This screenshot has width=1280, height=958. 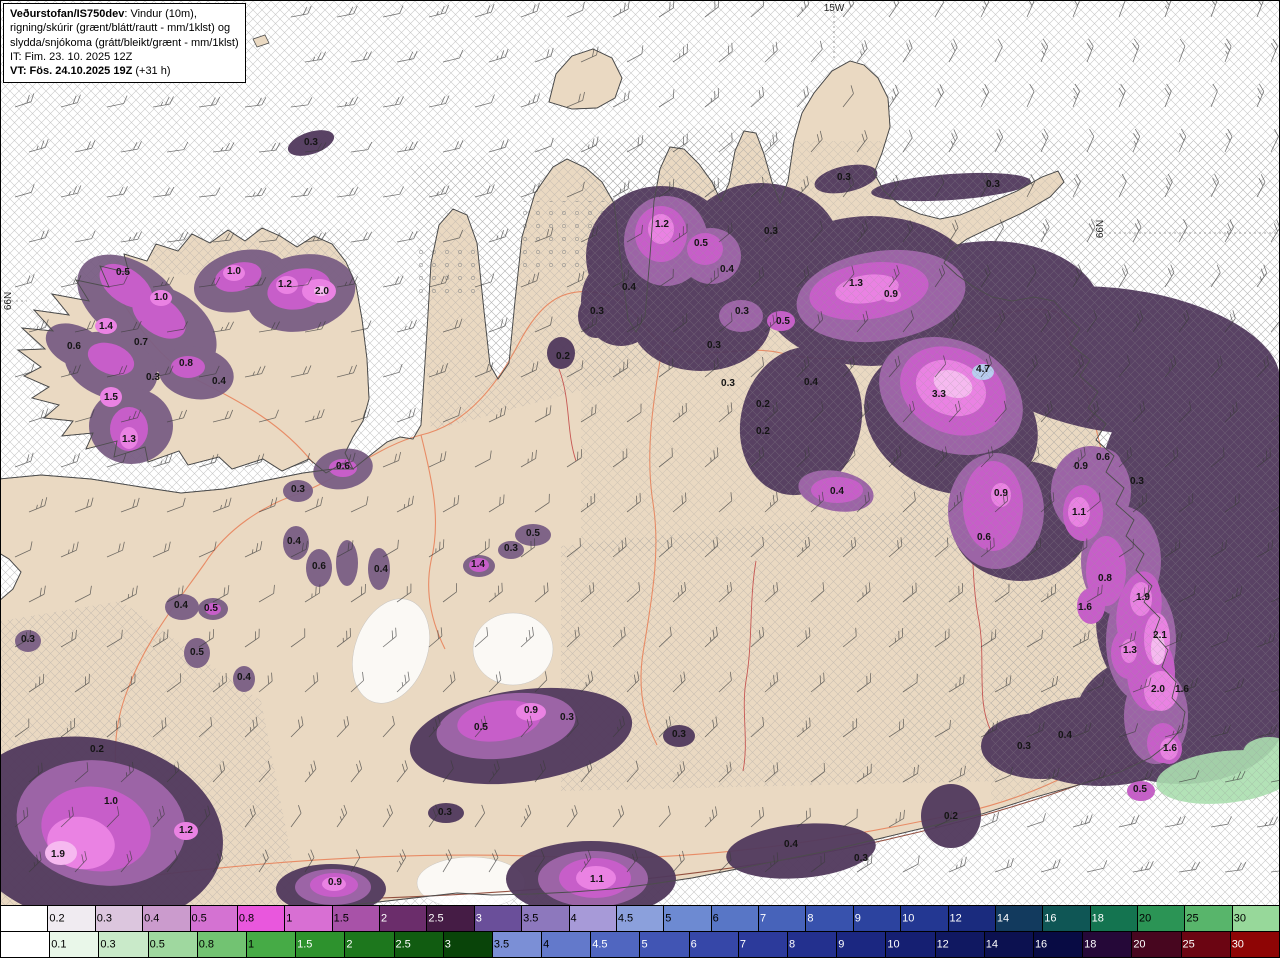 I want to click on snow-scale-tick-label: 25, so click(x=1192, y=918).